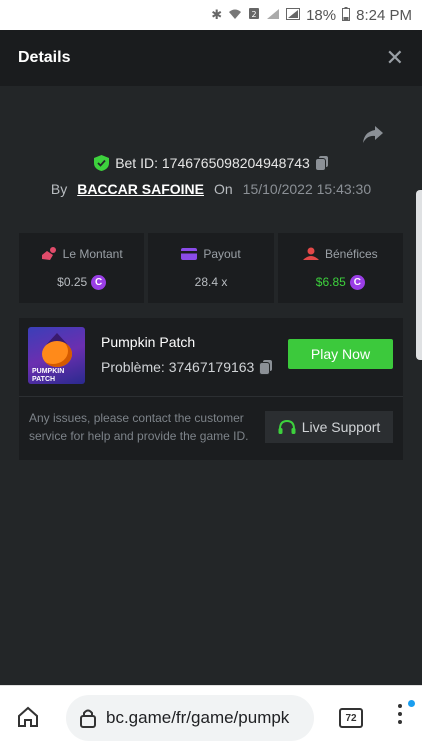  I want to click on shield-check-icon, so click(102, 163).